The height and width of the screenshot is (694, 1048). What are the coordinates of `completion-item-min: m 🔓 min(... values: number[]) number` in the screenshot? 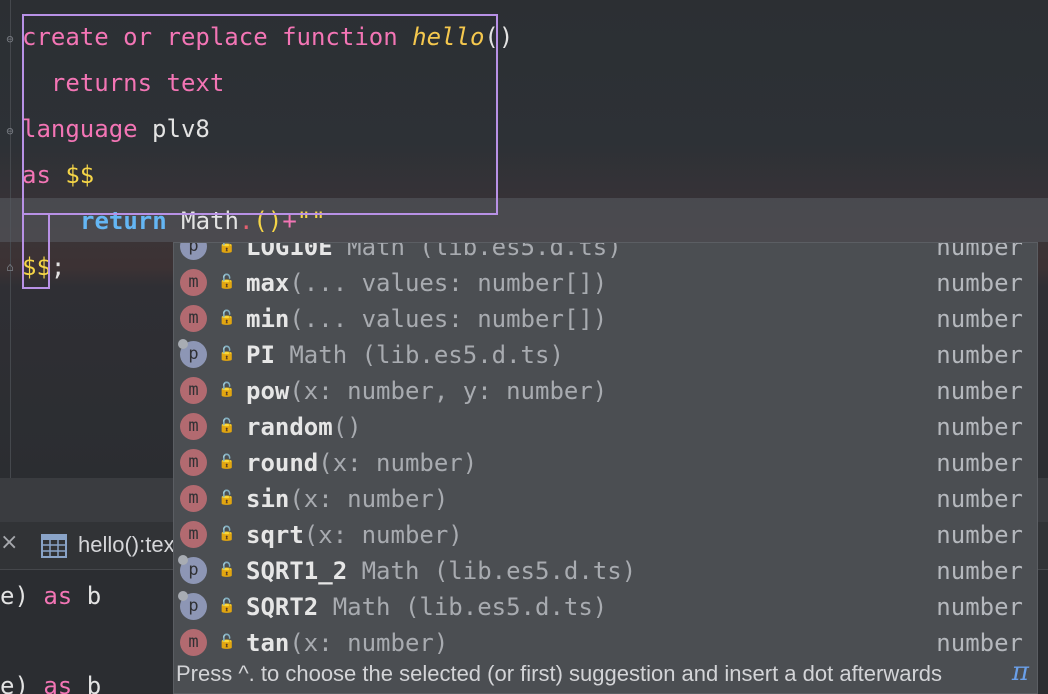 It's located at (605, 319).